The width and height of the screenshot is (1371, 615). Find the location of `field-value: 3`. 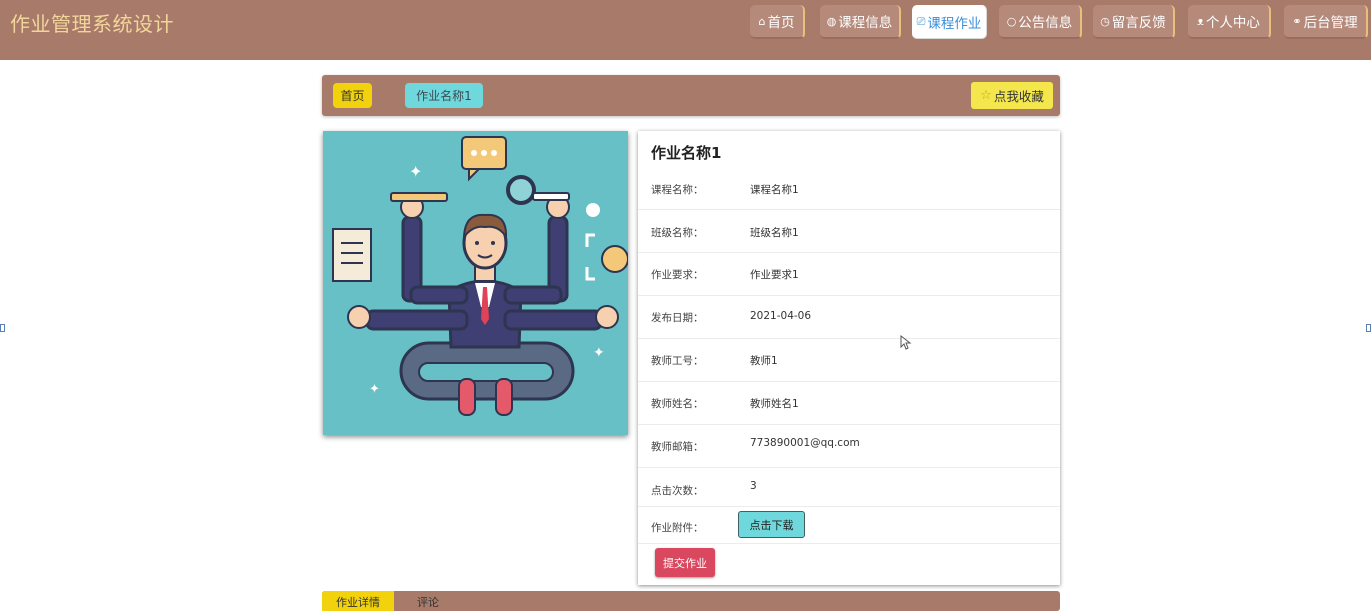

field-value: 3 is located at coordinates (753, 486).